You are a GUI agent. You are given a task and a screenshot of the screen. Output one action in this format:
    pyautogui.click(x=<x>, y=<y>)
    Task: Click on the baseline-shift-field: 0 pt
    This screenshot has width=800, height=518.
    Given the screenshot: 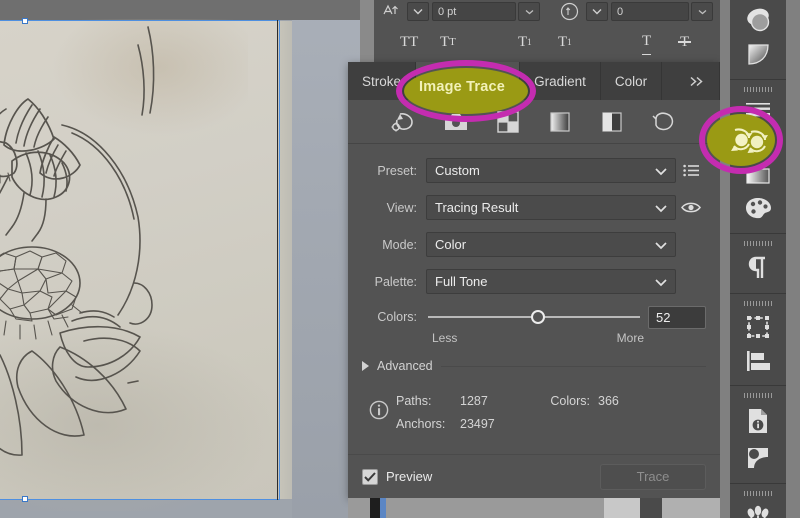 What is the action you would take?
    pyautogui.click(x=474, y=11)
    